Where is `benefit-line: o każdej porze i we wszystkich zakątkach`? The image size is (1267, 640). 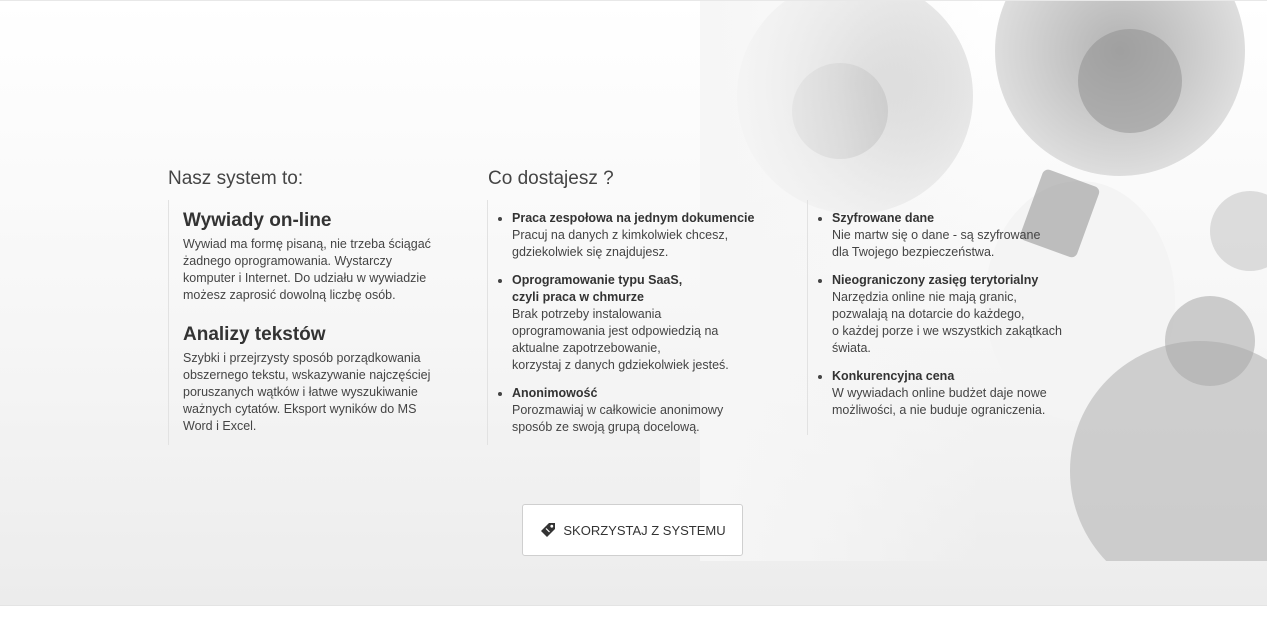
benefit-line: o każdej porze i we wszystkich zakątkach is located at coordinates (947, 331).